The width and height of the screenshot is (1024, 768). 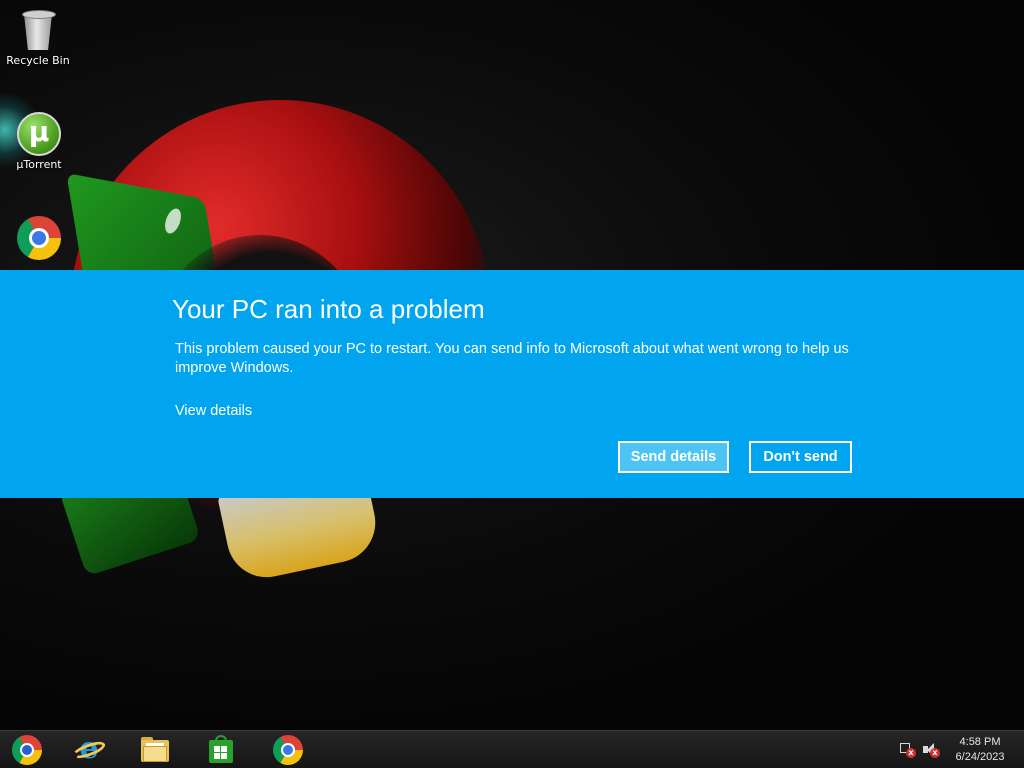 What do you see at coordinates (38, 30) in the screenshot?
I see `recycle-bin-icon` at bounding box center [38, 30].